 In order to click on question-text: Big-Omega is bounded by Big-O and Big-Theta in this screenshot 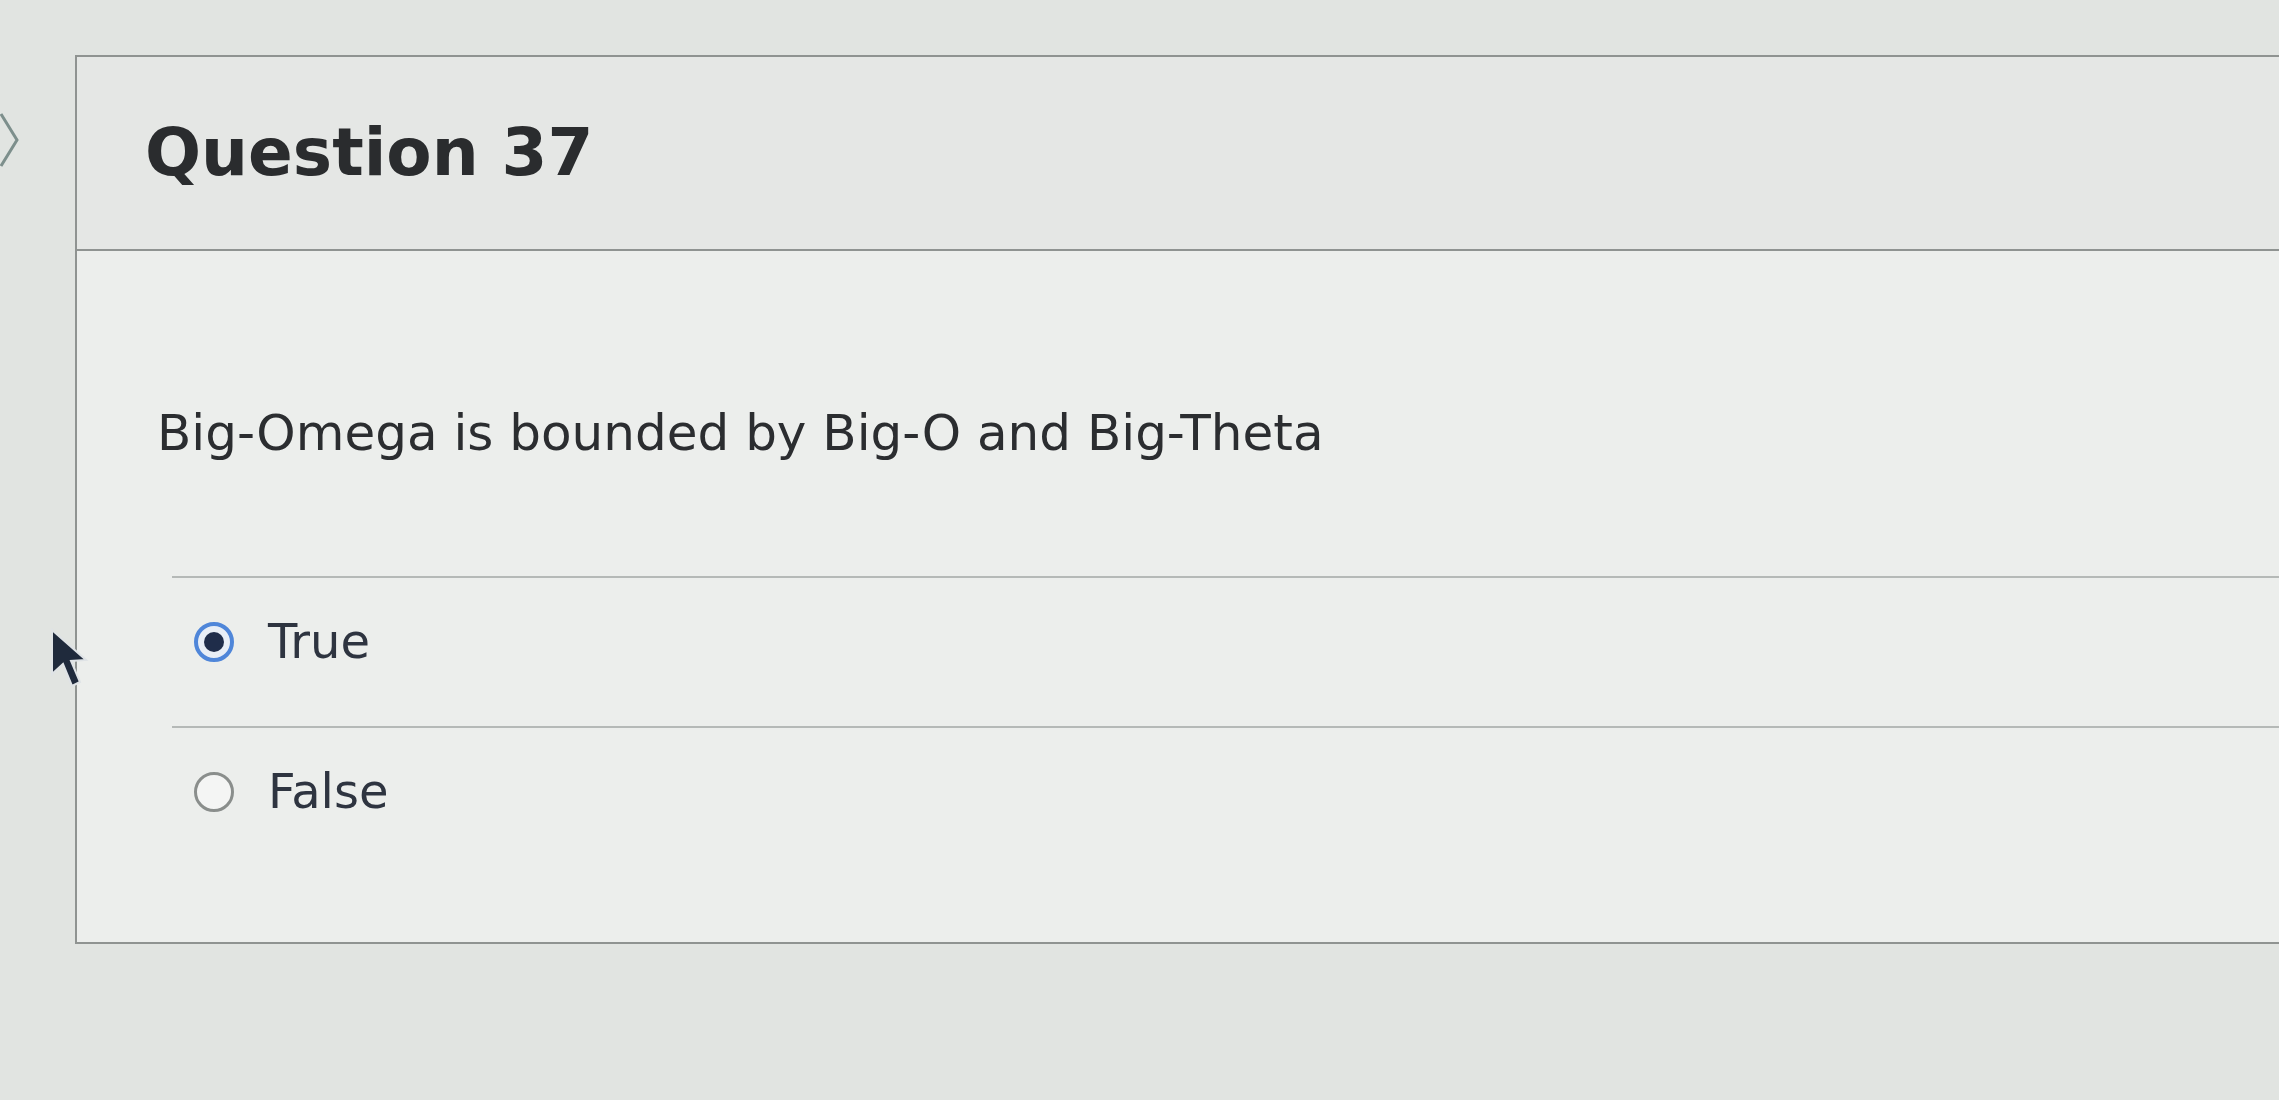, I will do `click(741, 433)`.